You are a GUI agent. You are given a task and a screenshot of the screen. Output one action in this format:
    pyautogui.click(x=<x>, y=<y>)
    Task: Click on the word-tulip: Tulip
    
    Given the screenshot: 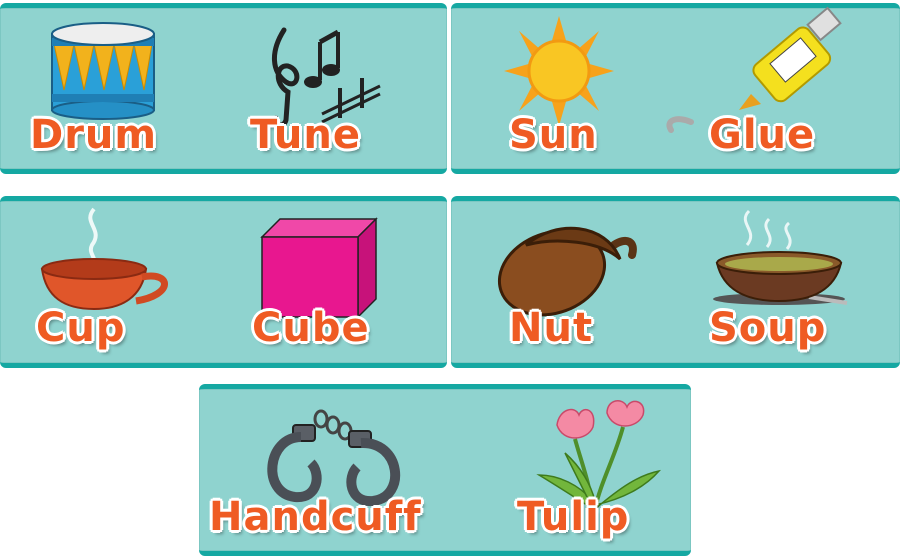 What is the action you would take?
    pyautogui.click(x=573, y=517)
    